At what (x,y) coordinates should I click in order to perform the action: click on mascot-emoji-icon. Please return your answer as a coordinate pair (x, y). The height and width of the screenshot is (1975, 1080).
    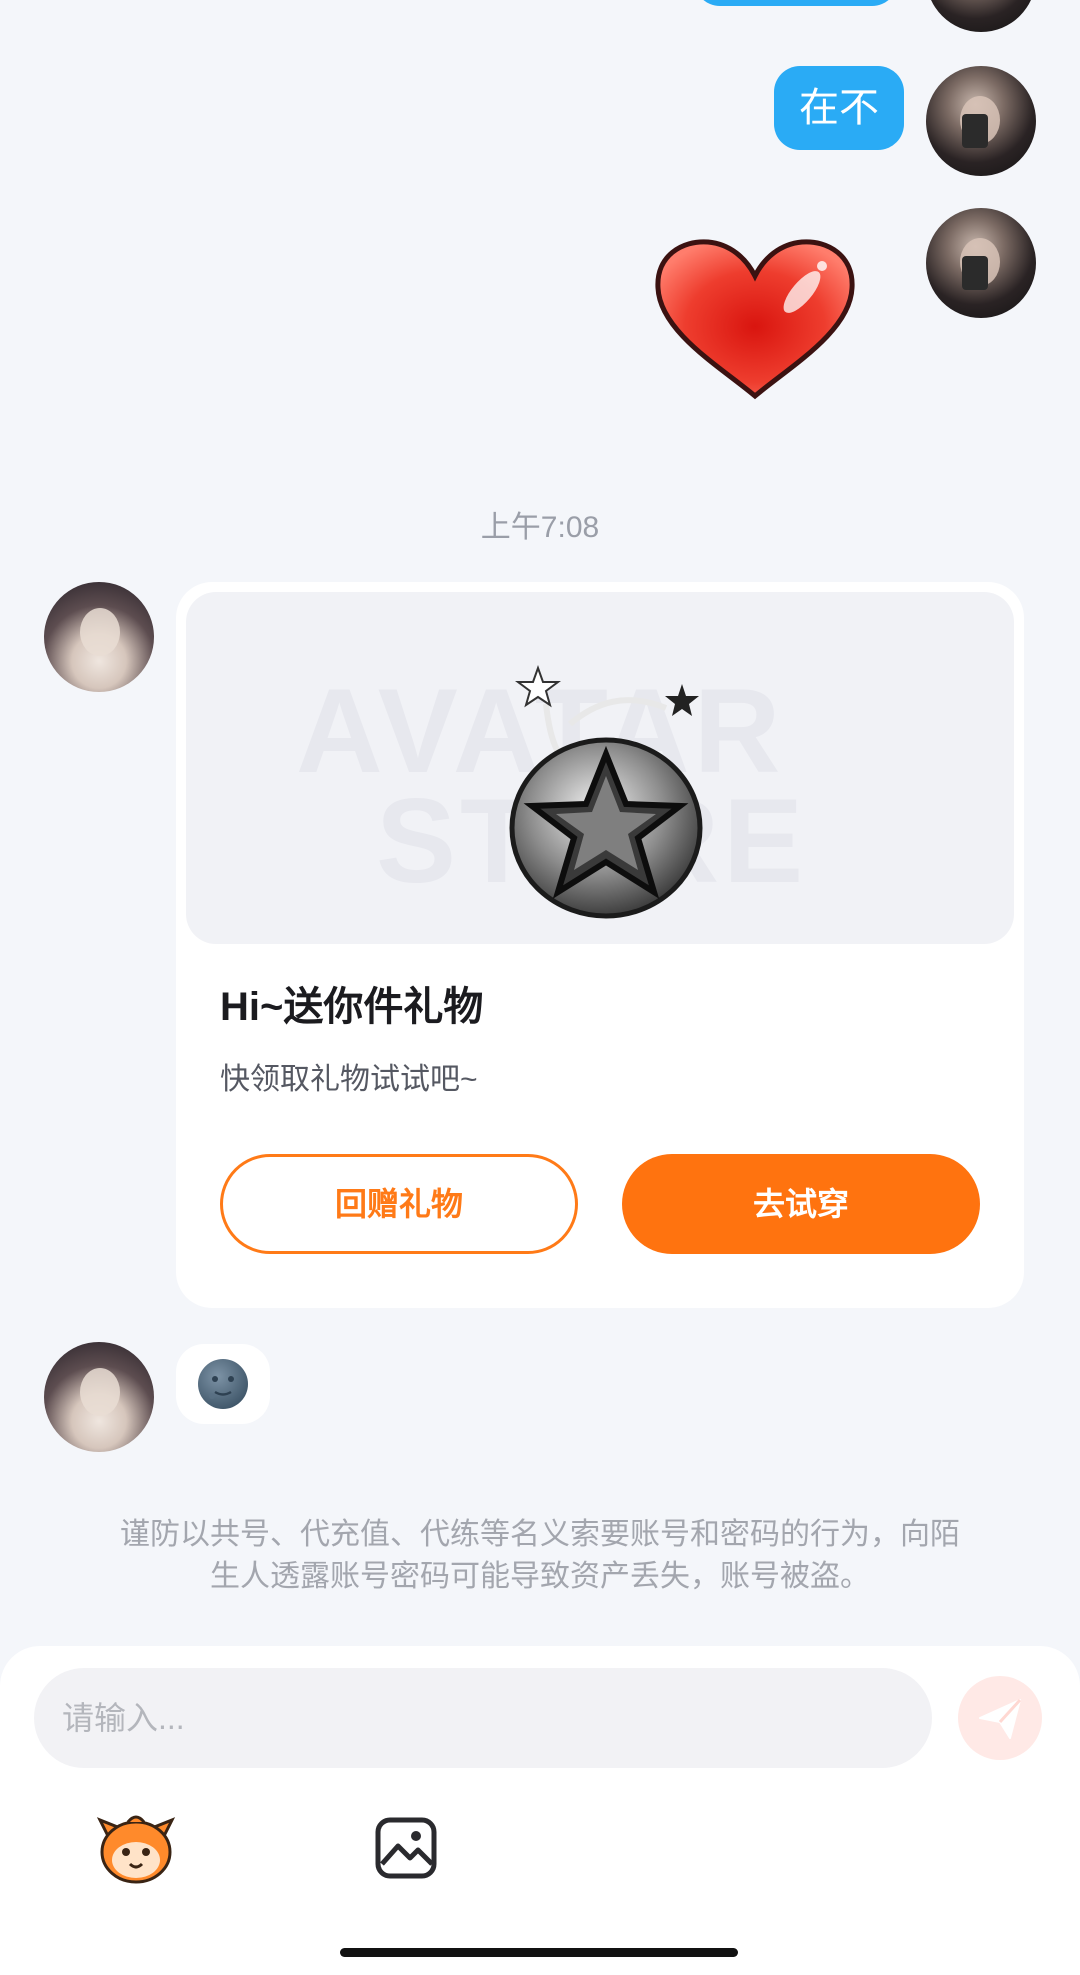
    Looking at the image, I should click on (136, 1849).